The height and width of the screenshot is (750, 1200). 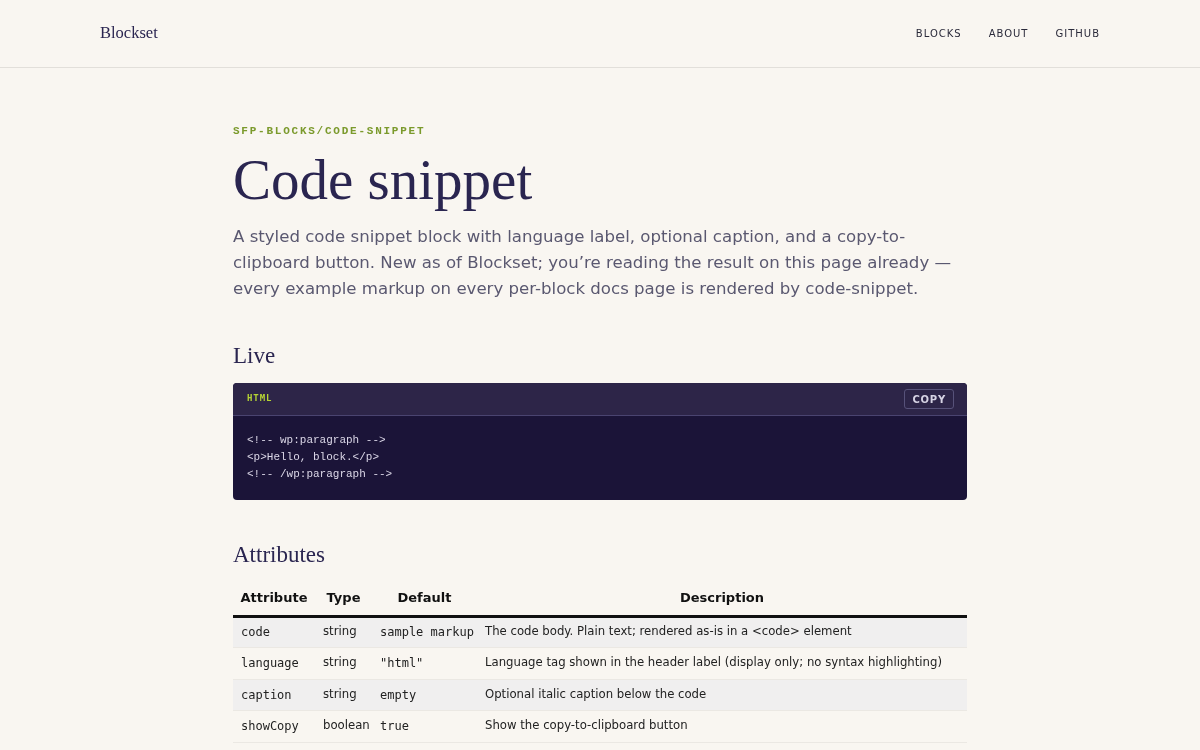 What do you see at coordinates (722, 601) in the screenshot?
I see `column-header: Description` at bounding box center [722, 601].